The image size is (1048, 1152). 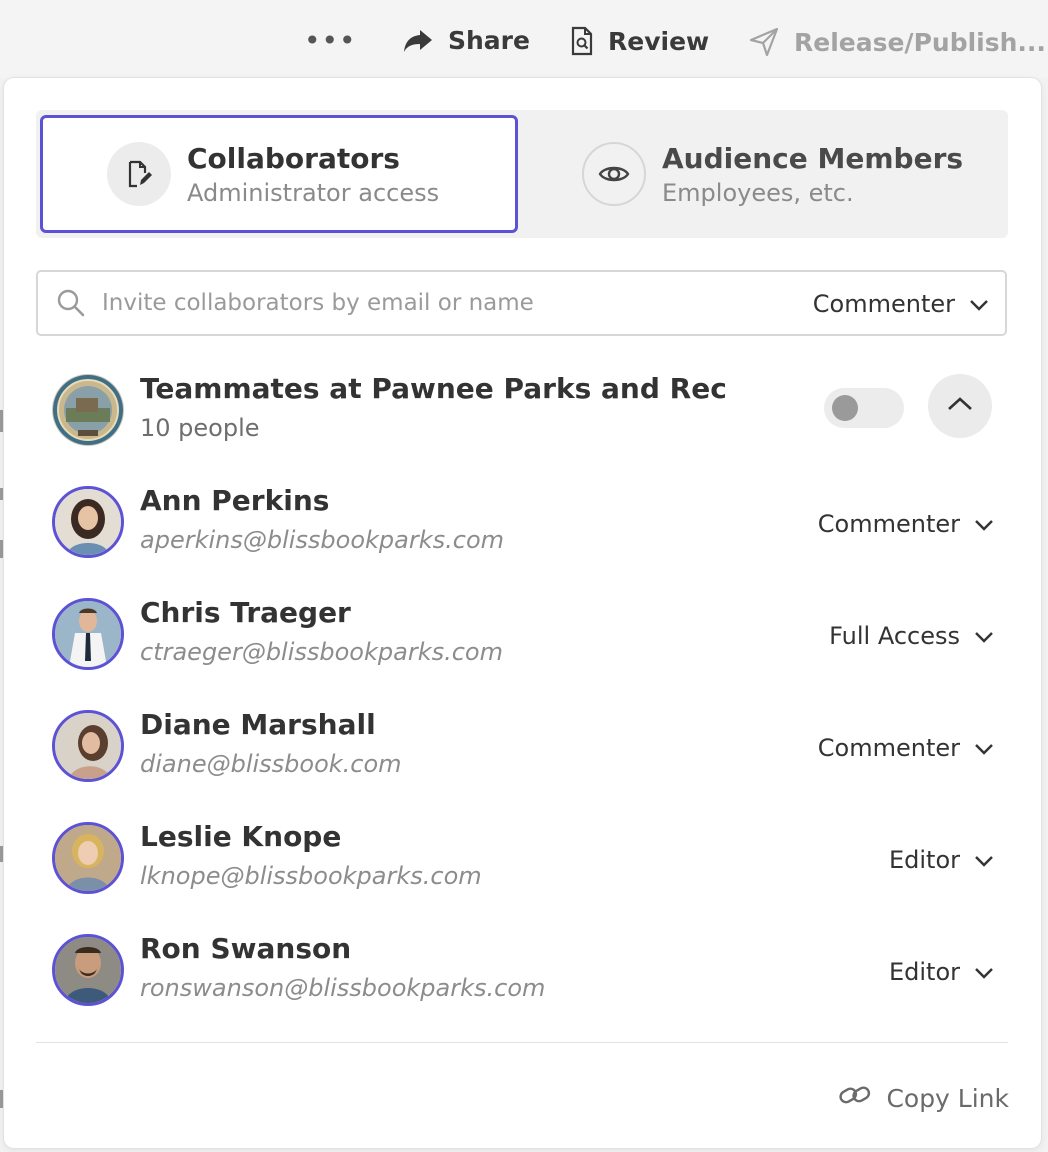 I want to click on collaborator-name: Ann Perkins, so click(x=235, y=500).